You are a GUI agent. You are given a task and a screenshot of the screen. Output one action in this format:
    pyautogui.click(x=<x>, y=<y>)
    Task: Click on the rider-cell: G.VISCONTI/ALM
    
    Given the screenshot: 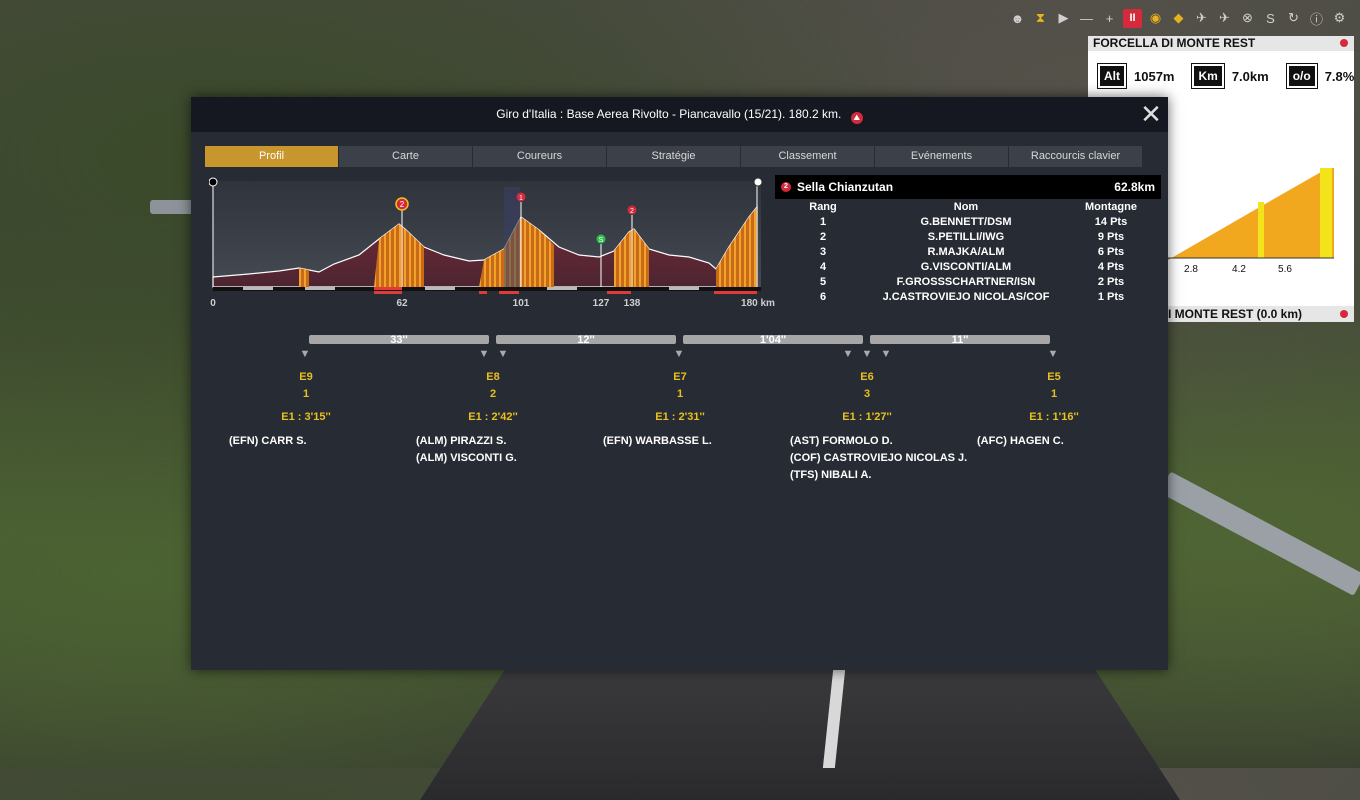 What is the action you would take?
    pyautogui.click(x=966, y=266)
    